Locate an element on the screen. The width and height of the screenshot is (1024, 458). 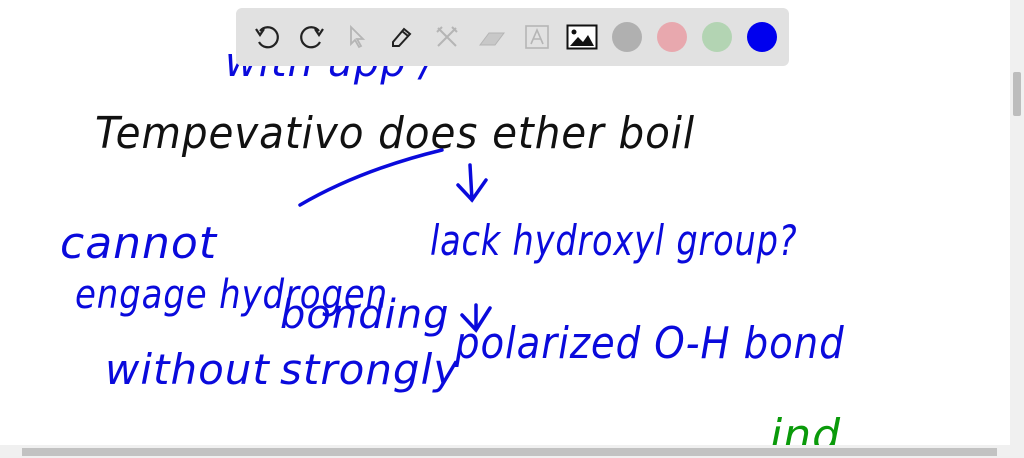
text-tool is located at coordinates (536, 37).